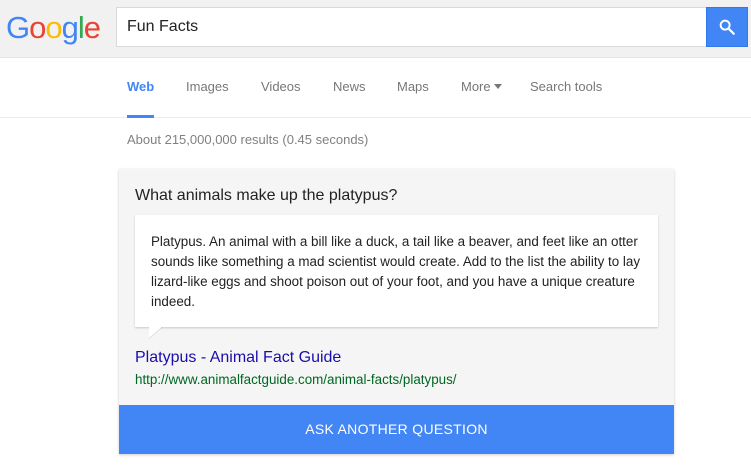  Describe the element at coordinates (476, 86) in the screenshot. I see `tab-more-label: More` at that location.